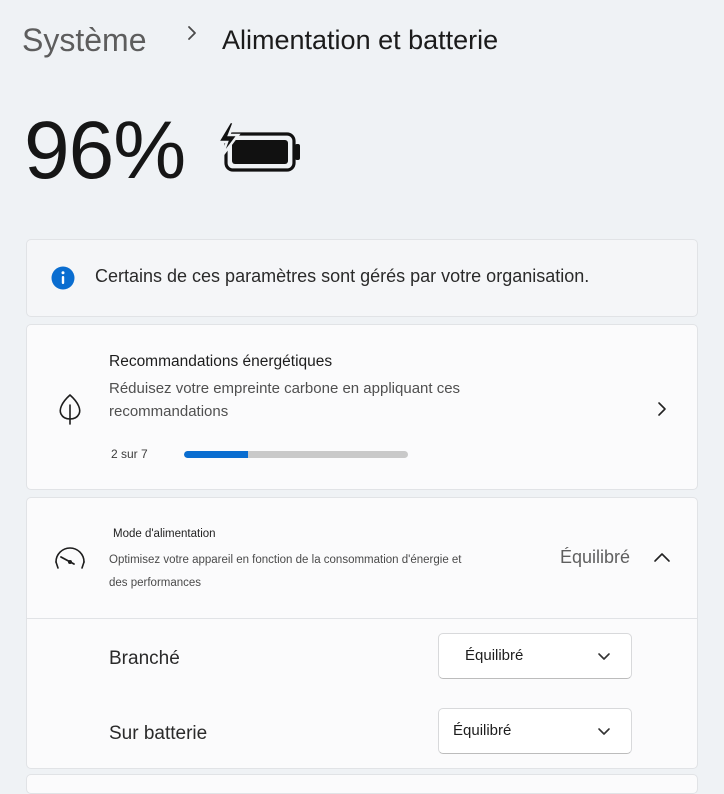 Image resolution: width=724 pixels, height=794 pixels. I want to click on gauge-icon, so click(70, 558).